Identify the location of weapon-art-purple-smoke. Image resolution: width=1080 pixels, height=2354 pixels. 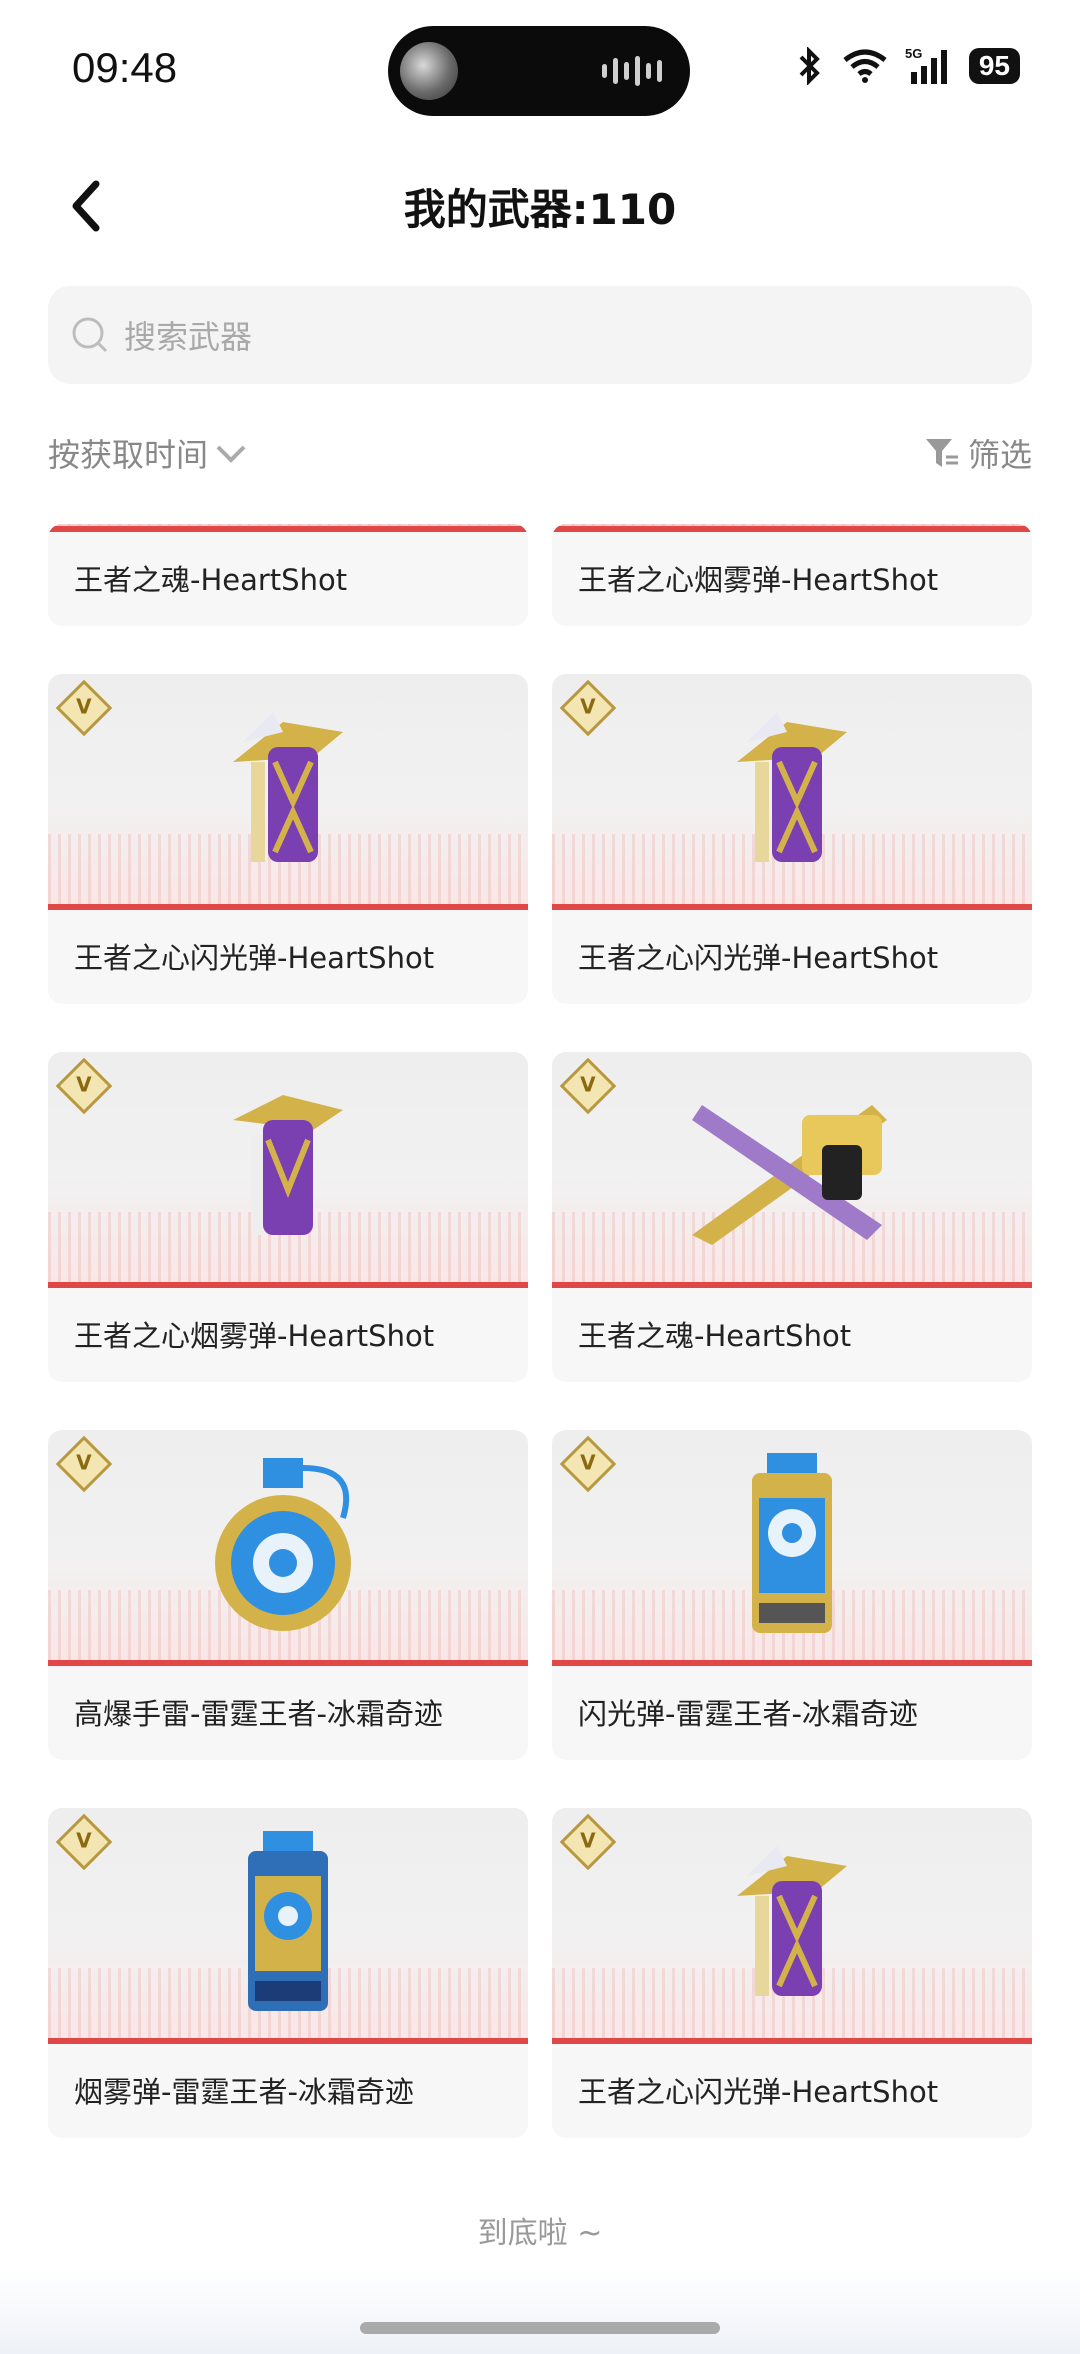
(288, 1167).